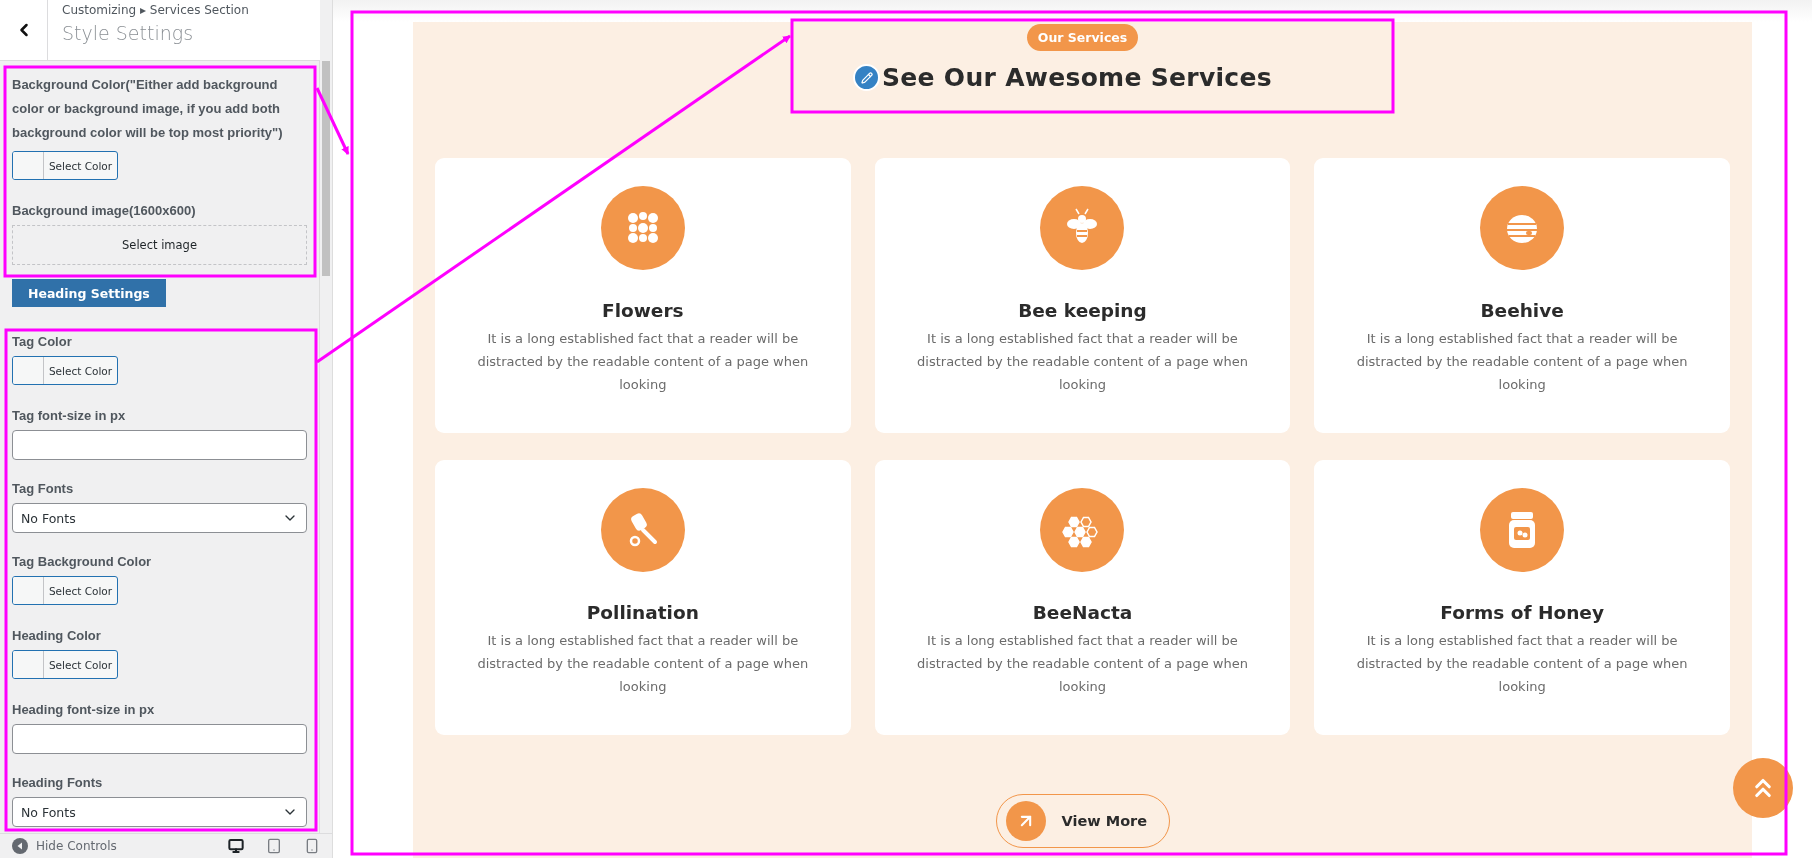 The width and height of the screenshot is (1812, 858). I want to click on mobile-preview-button, so click(312, 846).